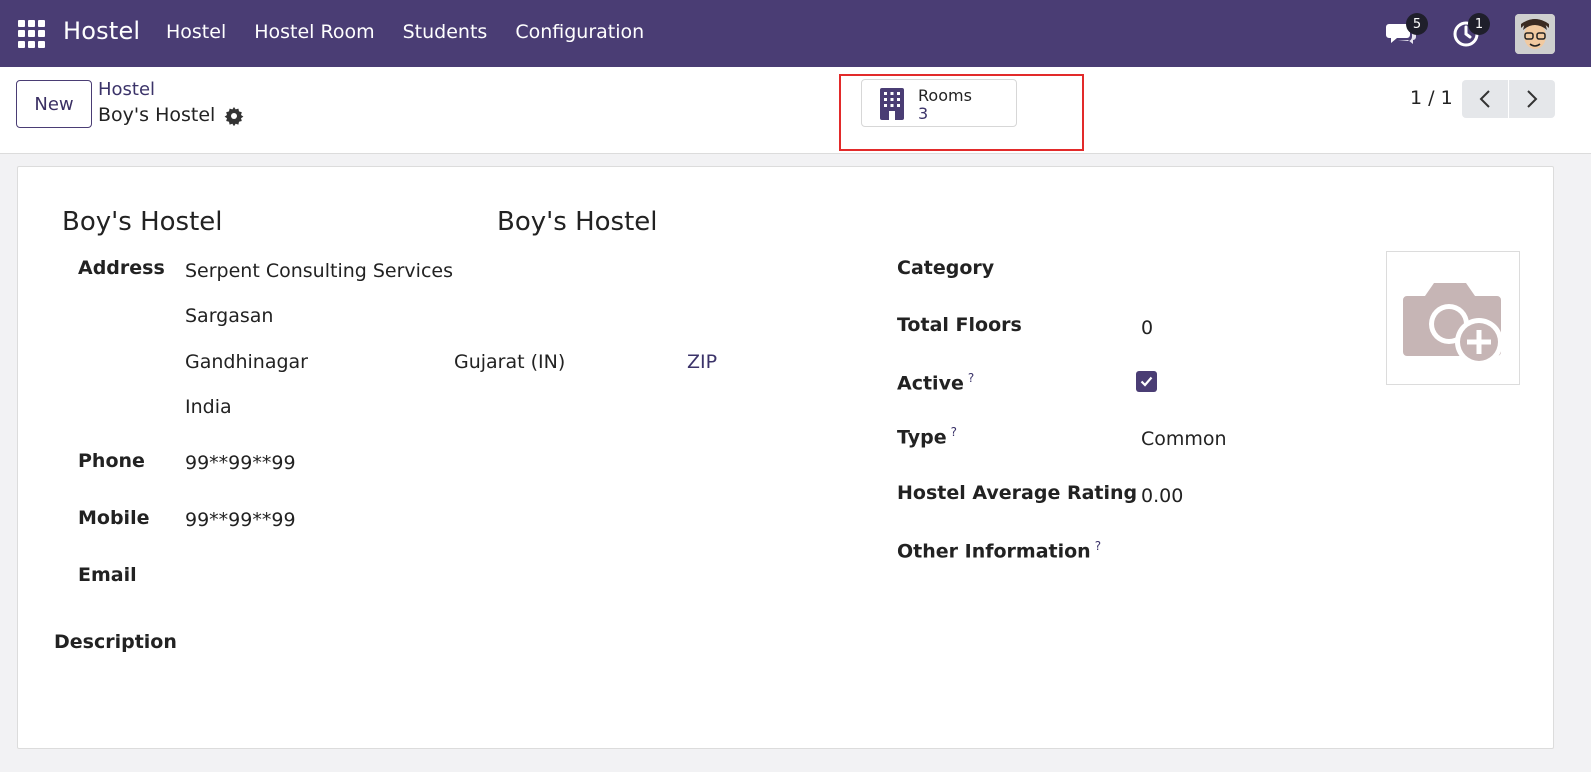 This screenshot has width=1591, height=772. I want to click on other-information-label: Other Information?, so click(999, 550).